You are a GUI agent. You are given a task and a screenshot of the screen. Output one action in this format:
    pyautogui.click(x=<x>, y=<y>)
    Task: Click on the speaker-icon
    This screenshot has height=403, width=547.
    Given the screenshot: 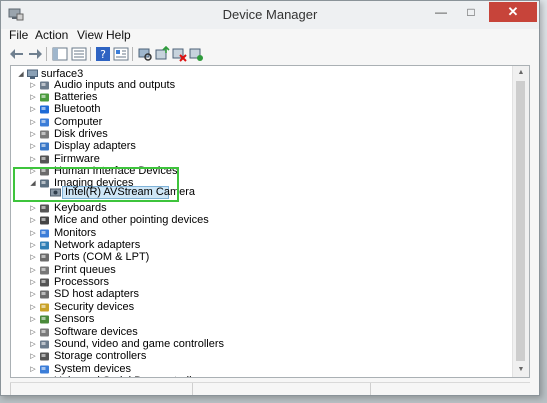 What is the action you would take?
    pyautogui.click(x=44, y=85)
    